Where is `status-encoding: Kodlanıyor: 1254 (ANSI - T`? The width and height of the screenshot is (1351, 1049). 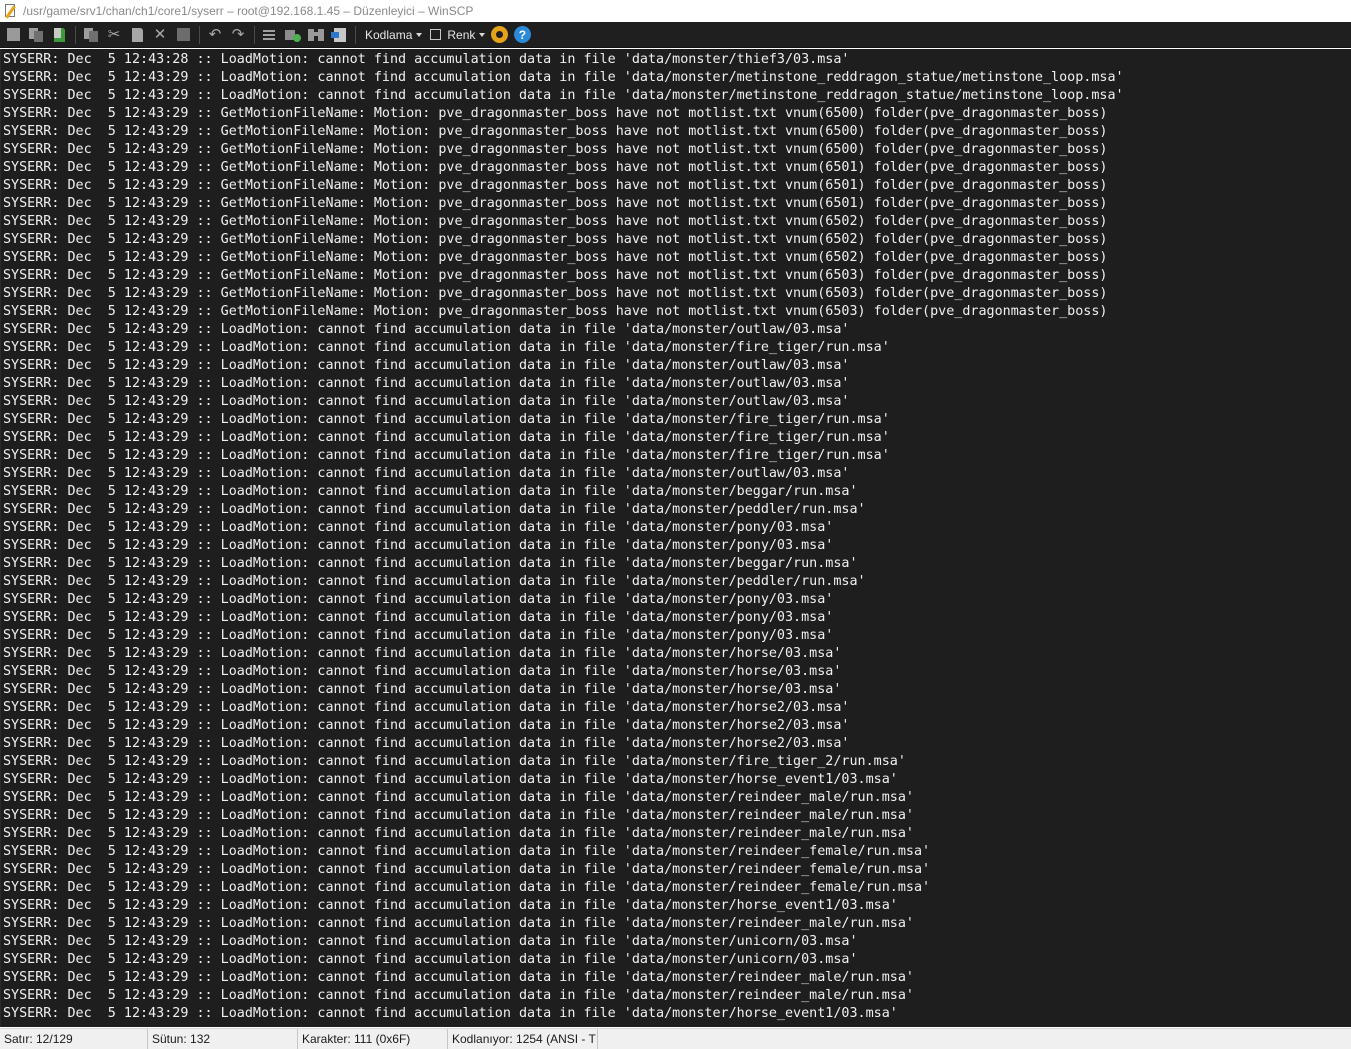
status-encoding: Kodlanıyor: 1254 (ANSI - T is located at coordinates (523, 1039).